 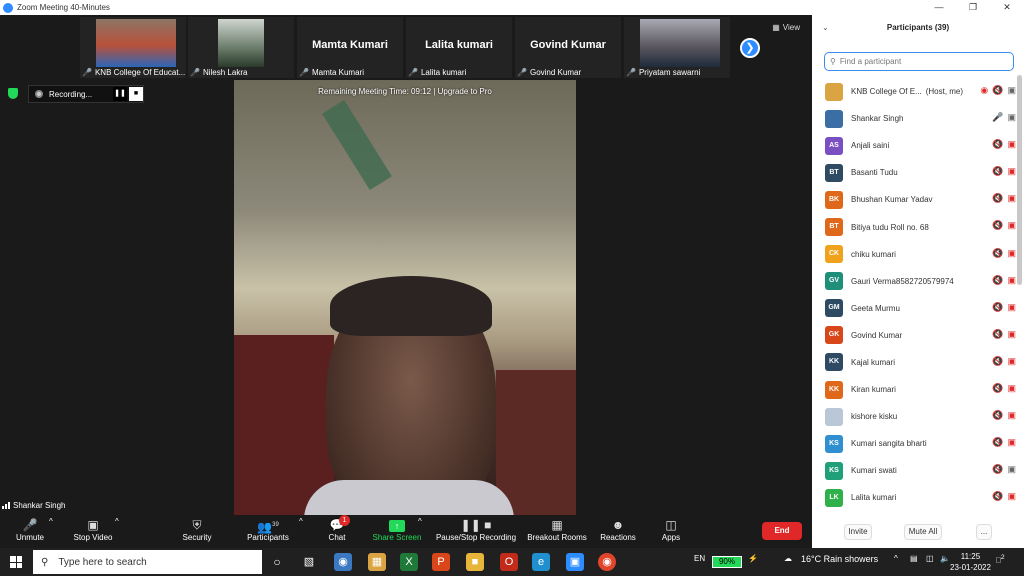 What do you see at coordinates (343, 562) in the screenshot?
I see `app-icon: ◉` at bounding box center [343, 562].